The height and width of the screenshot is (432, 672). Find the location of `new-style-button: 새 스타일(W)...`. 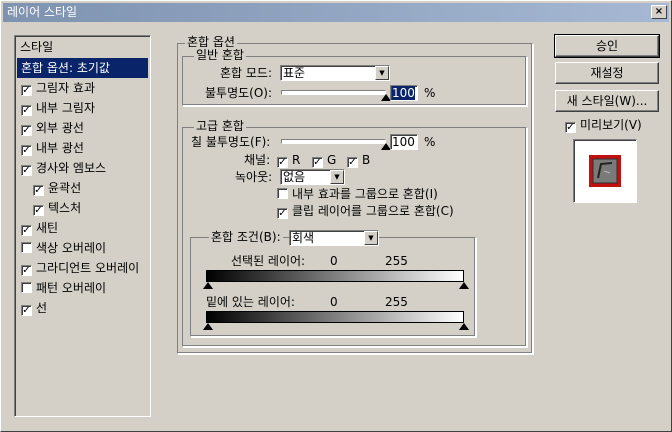

new-style-button: 새 스타일(W)... is located at coordinates (607, 101).